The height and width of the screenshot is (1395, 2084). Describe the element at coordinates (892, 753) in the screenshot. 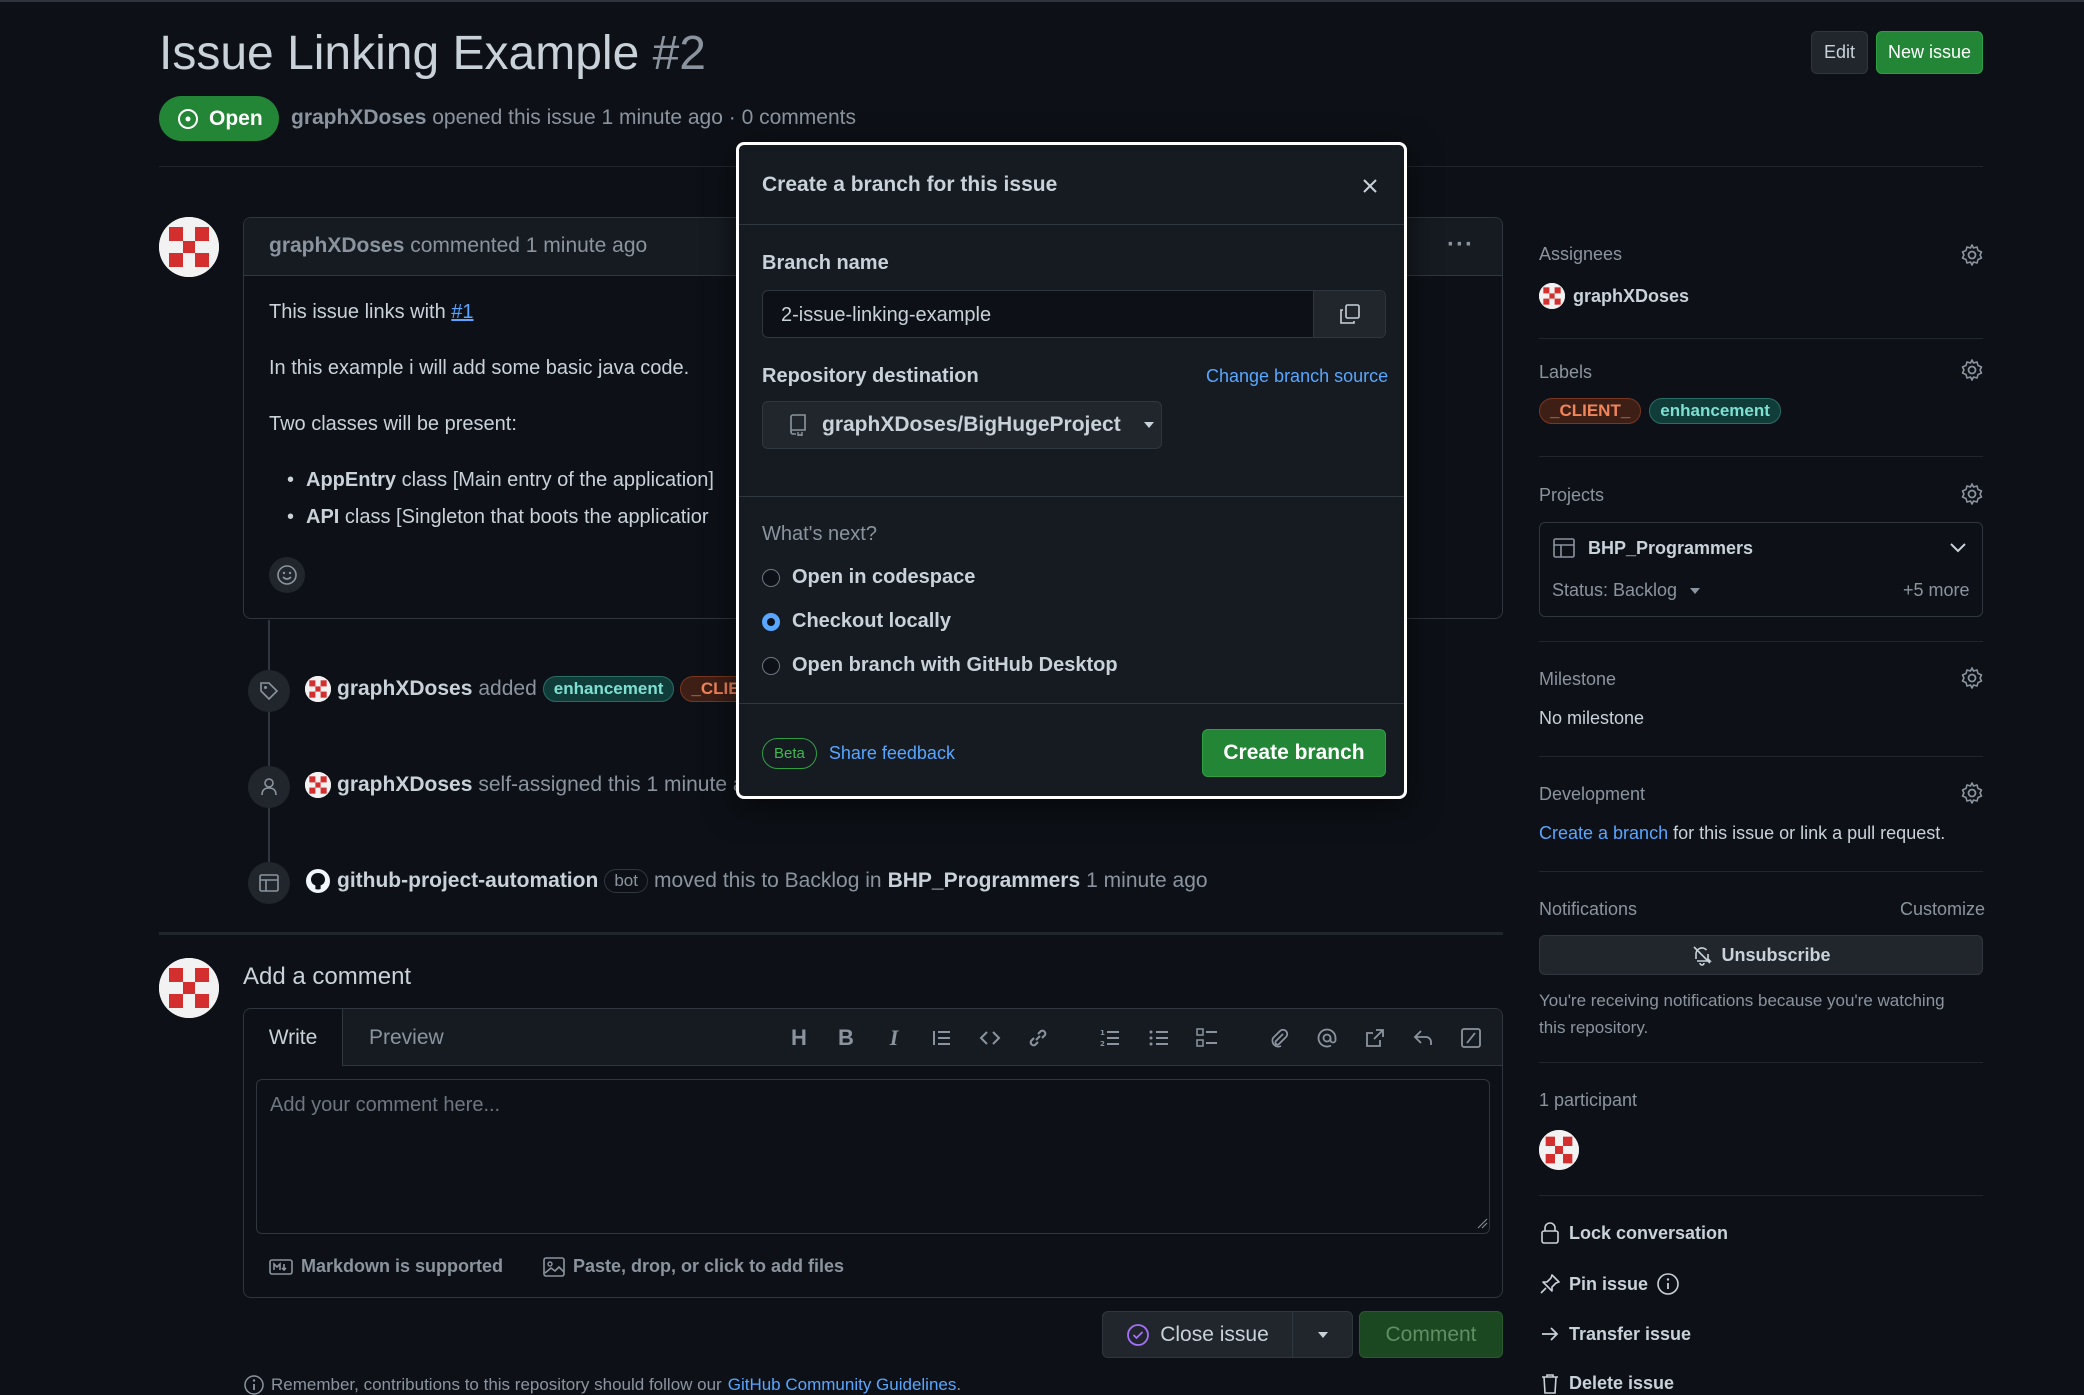

I see `share-feedback-link: Share feedback` at that location.